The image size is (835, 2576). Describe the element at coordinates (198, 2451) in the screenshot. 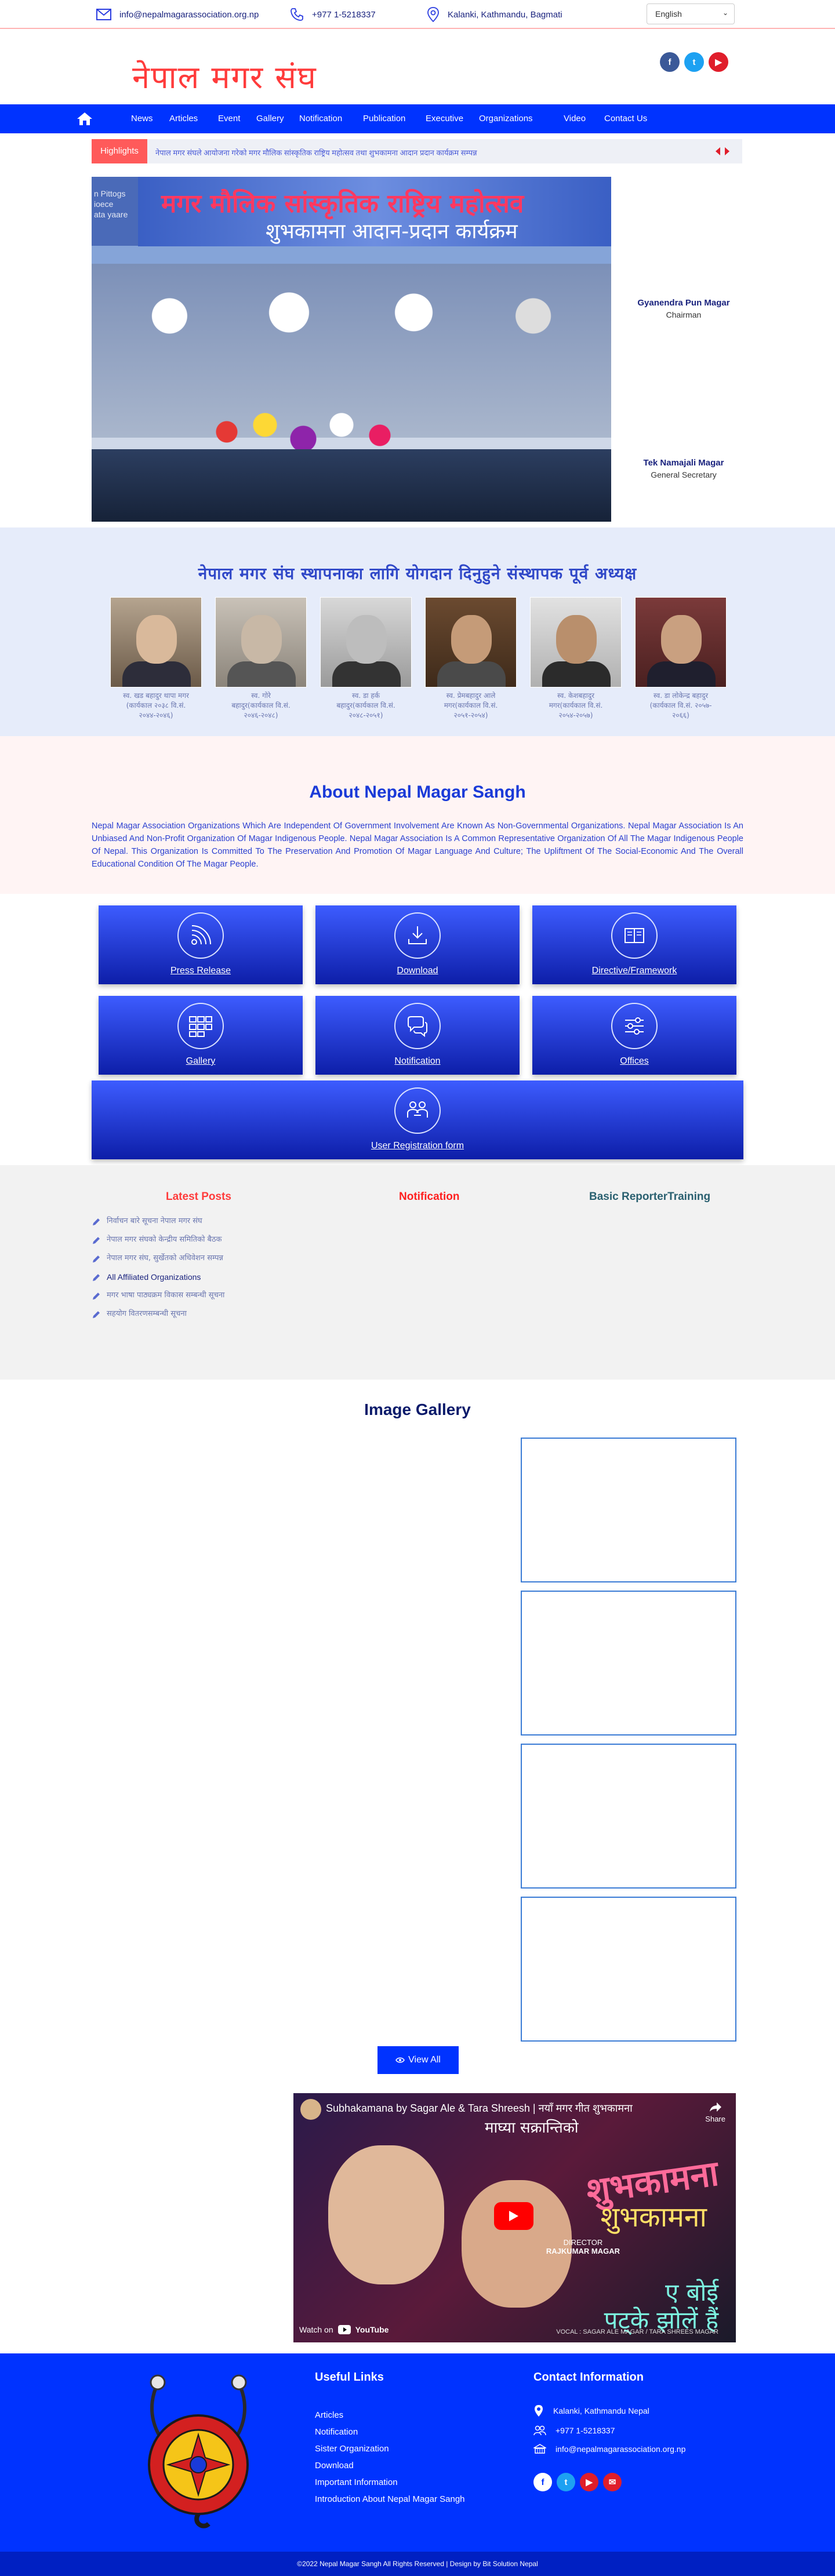

I see `organization-emblem` at that location.